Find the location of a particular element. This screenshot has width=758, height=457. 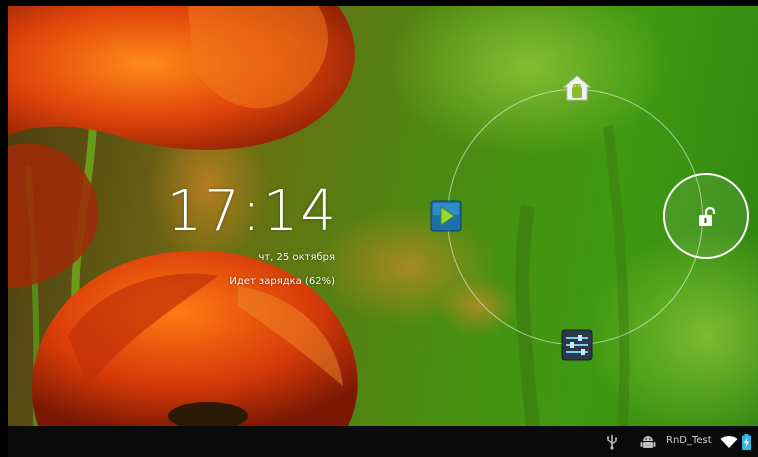

unlock-handle is located at coordinates (706, 216).